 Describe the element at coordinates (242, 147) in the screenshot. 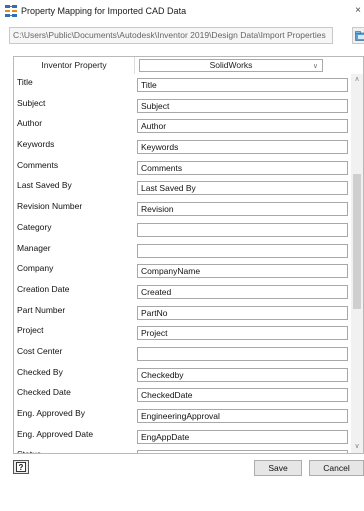

I see `mapped-property-field: Keywords` at that location.